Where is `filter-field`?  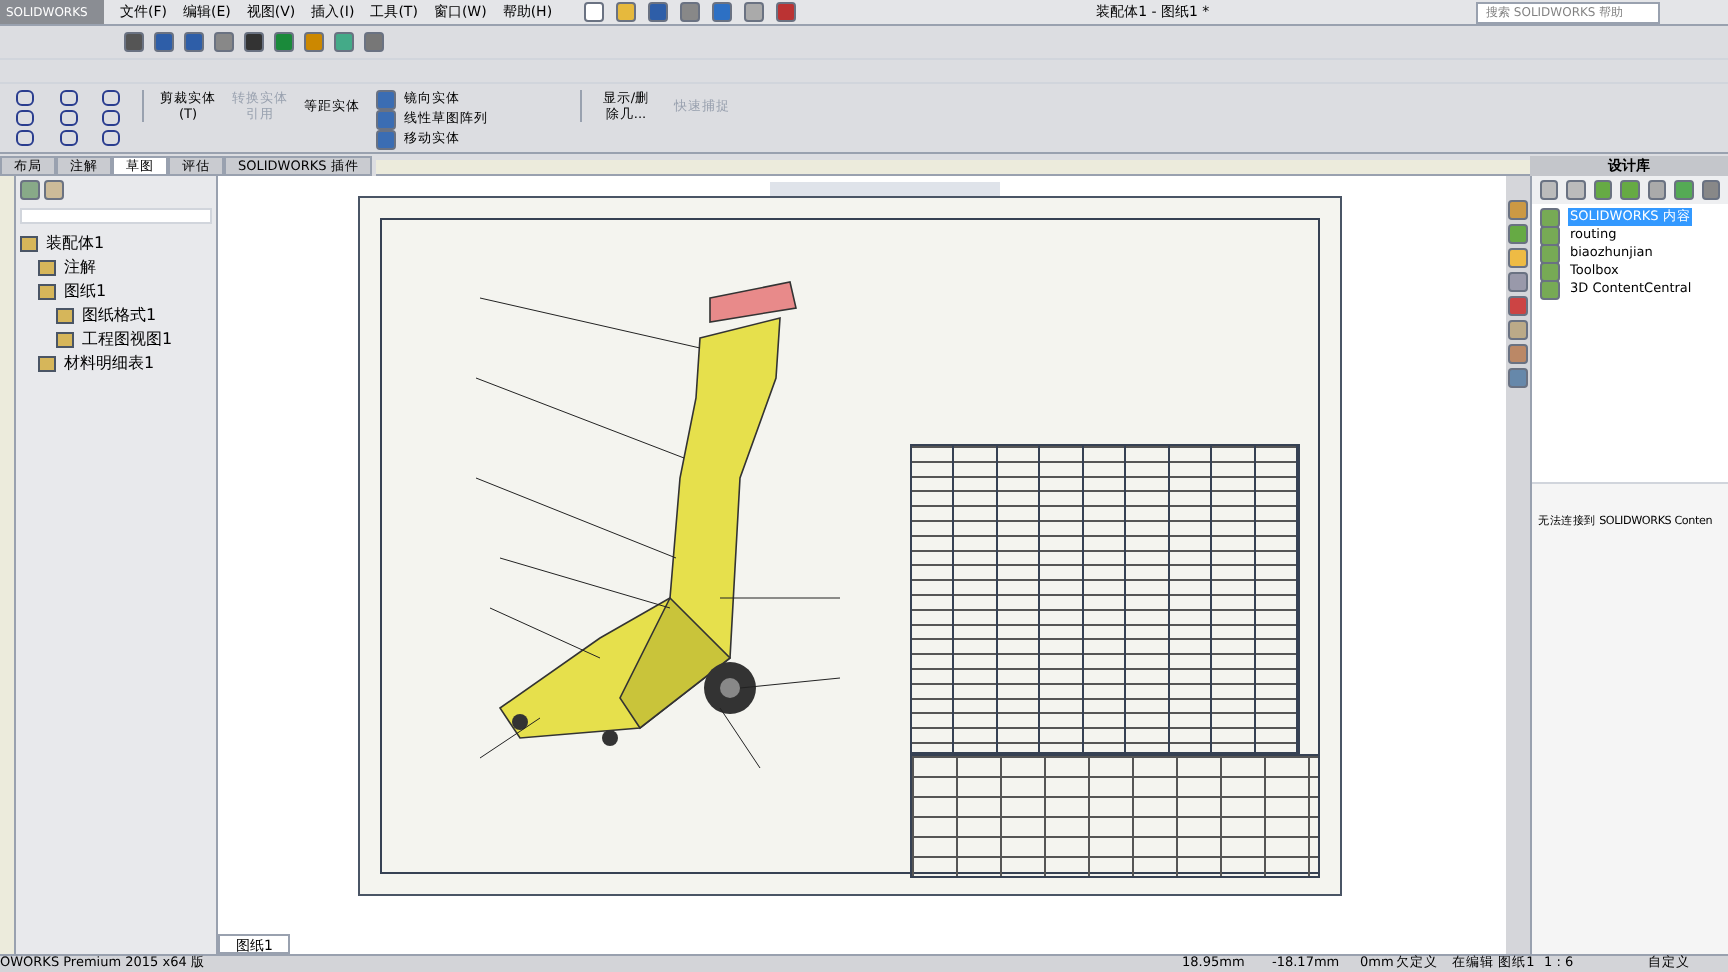 filter-field is located at coordinates (116, 216).